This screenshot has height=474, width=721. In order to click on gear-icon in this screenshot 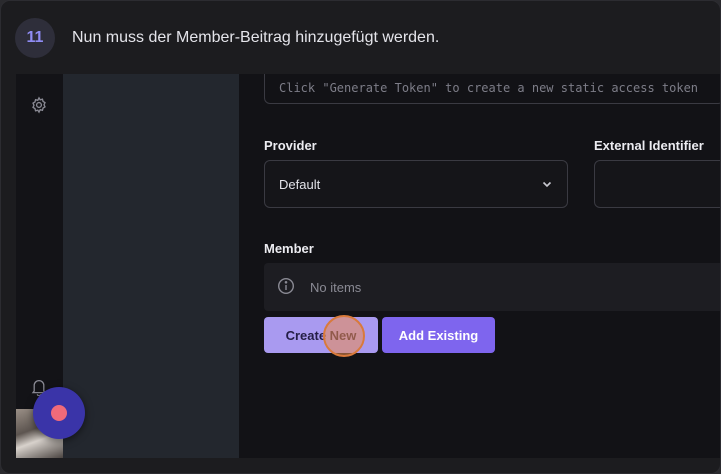, I will do `click(39, 105)`.